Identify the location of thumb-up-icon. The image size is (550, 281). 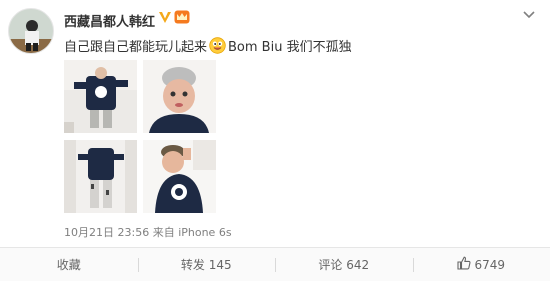
(464, 264).